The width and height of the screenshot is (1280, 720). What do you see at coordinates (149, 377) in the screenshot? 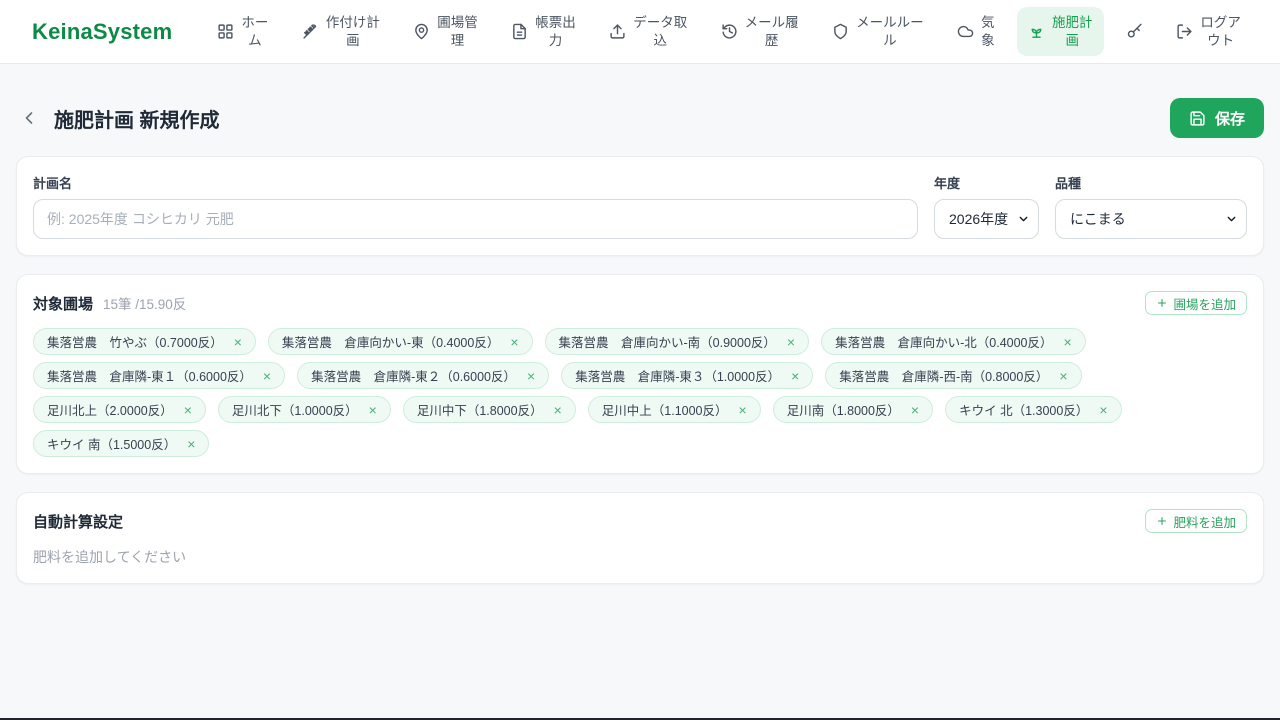
I see `field-tag-label: 集落営農 倉庫隣-東１（0.6000反）` at bounding box center [149, 377].